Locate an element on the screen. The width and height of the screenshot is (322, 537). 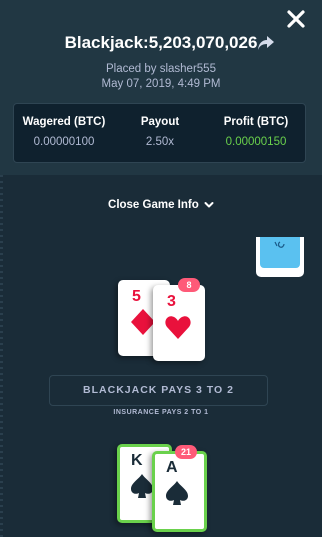
card-deck is located at coordinates (280, 257).